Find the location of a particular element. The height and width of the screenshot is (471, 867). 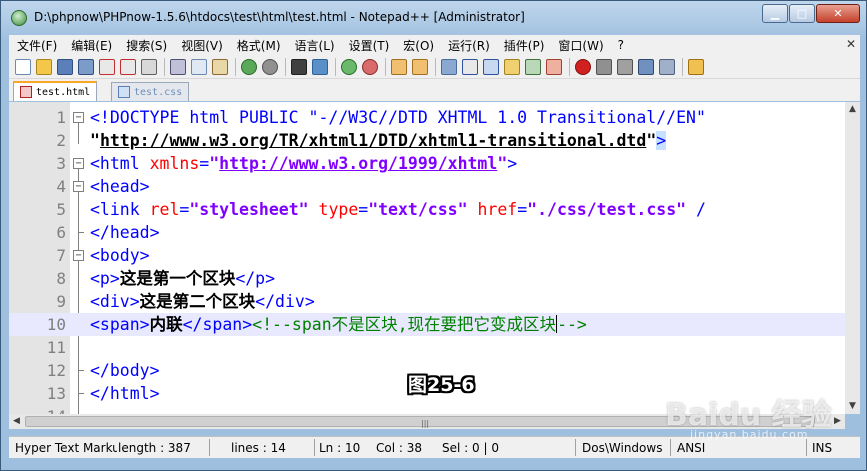

save-icon is located at coordinates (65, 66).